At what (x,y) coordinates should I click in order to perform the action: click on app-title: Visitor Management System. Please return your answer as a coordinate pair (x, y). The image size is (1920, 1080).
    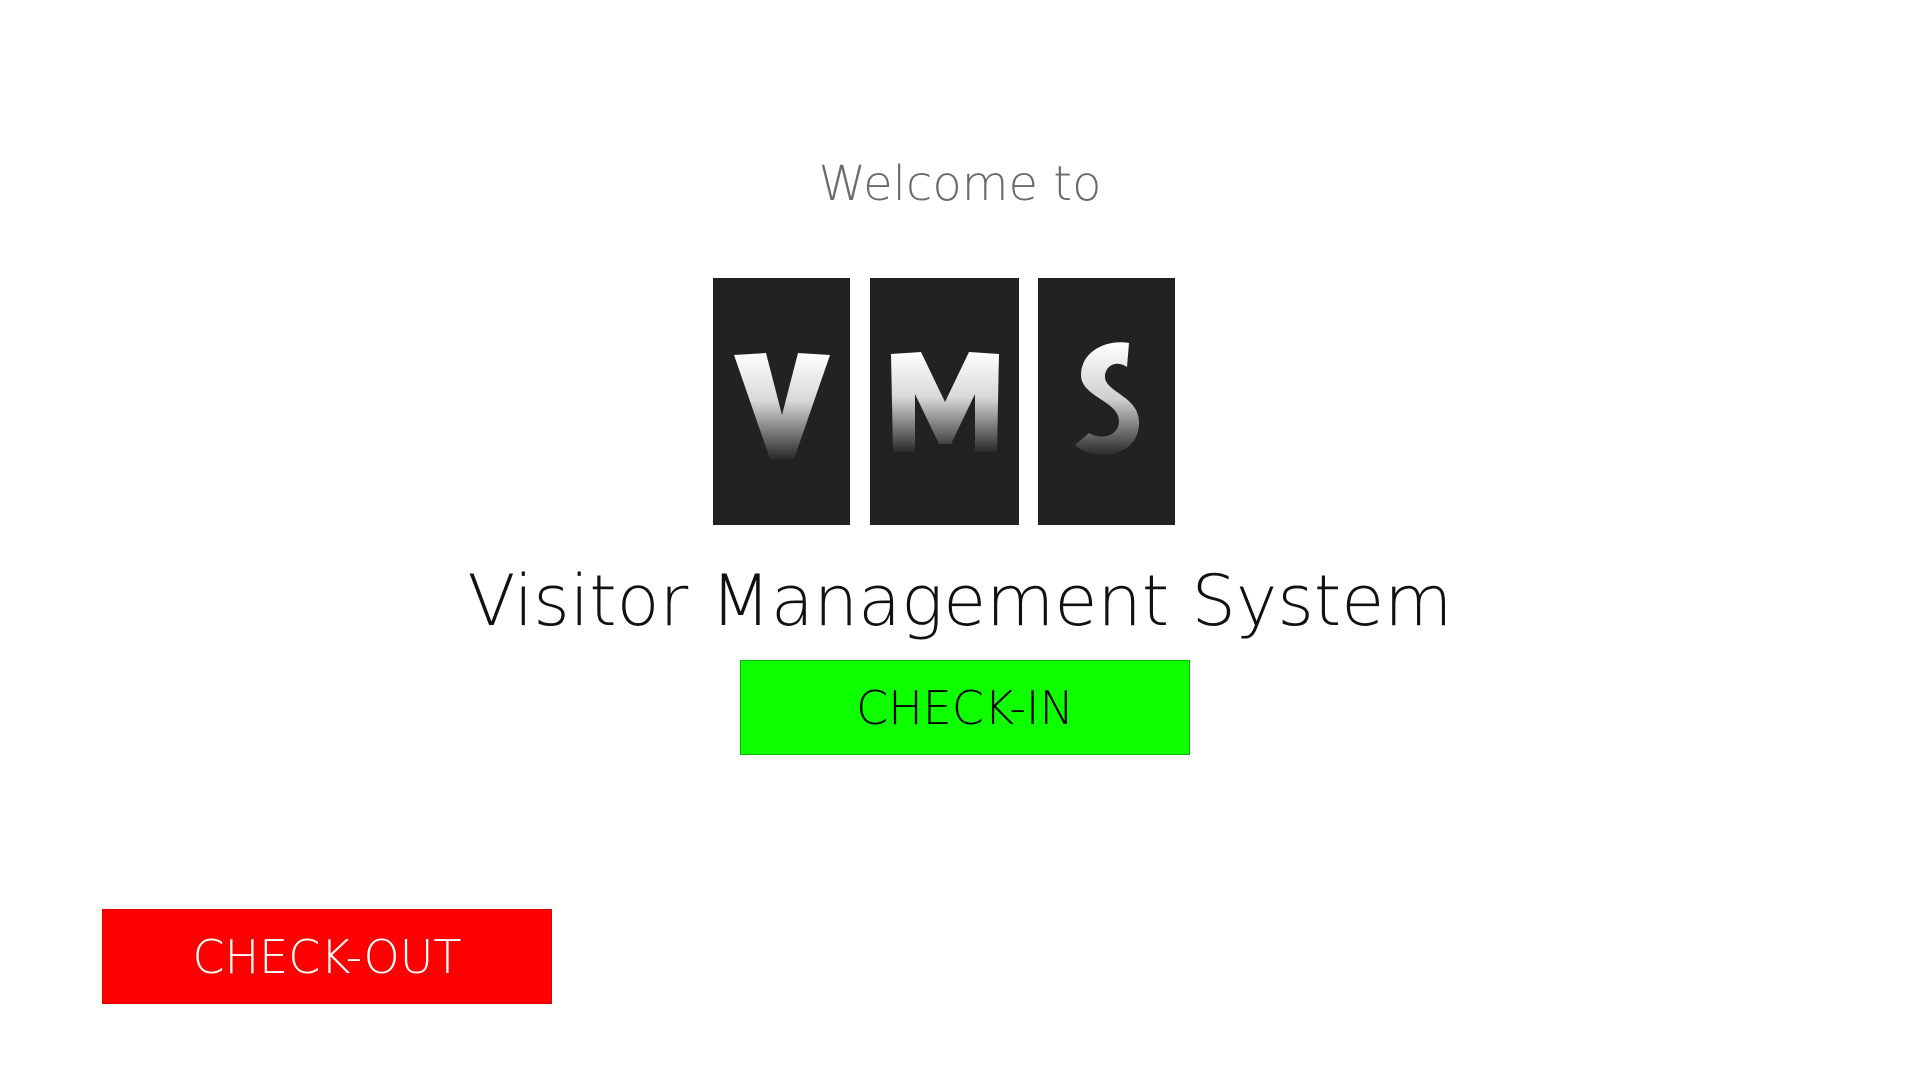
    Looking at the image, I should click on (960, 601).